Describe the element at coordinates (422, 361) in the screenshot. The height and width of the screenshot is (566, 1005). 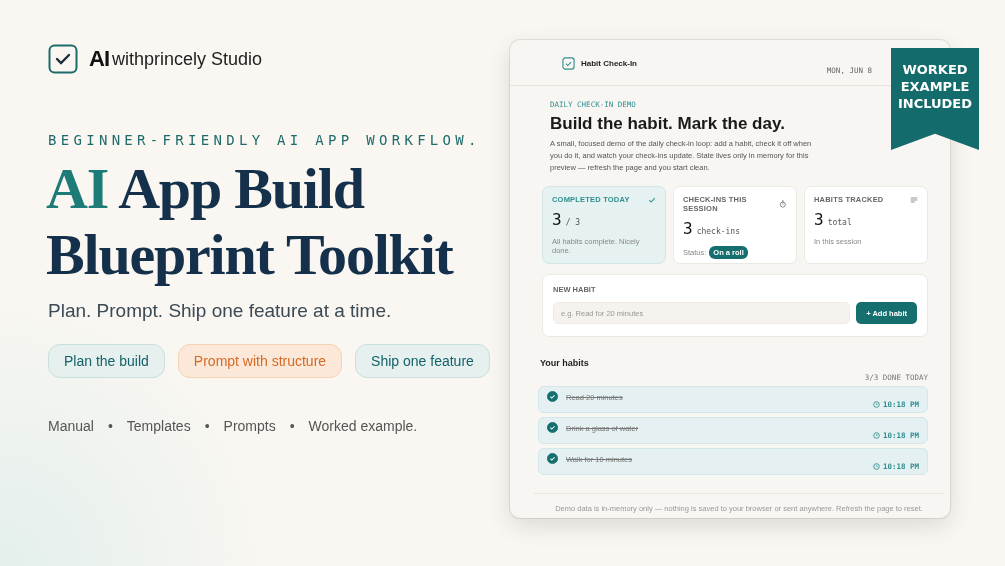
I see `feature-pill: Ship one feature` at that location.